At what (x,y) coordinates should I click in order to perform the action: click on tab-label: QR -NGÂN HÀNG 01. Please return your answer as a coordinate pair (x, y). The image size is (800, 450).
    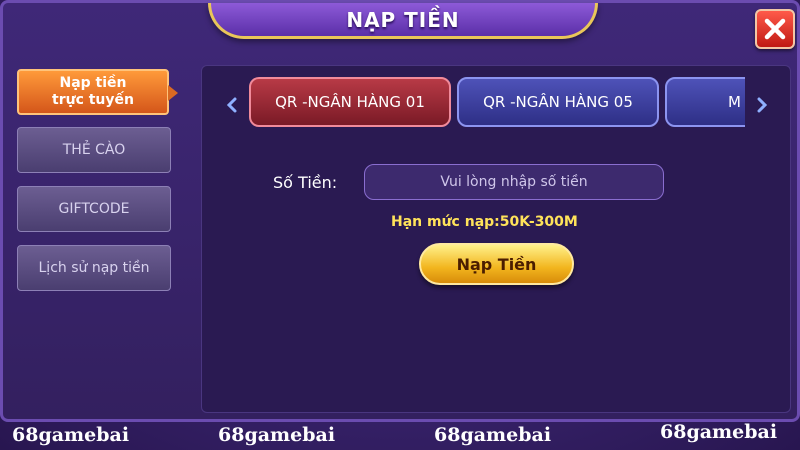
    Looking at the image, I should click on (350, 102).